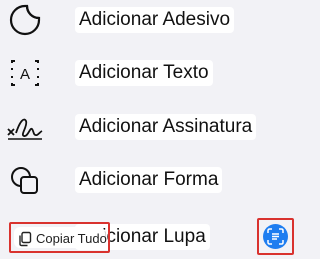 This screenshot has height=259, width=320. I want to click on sticker-icon, so click(25, 20).